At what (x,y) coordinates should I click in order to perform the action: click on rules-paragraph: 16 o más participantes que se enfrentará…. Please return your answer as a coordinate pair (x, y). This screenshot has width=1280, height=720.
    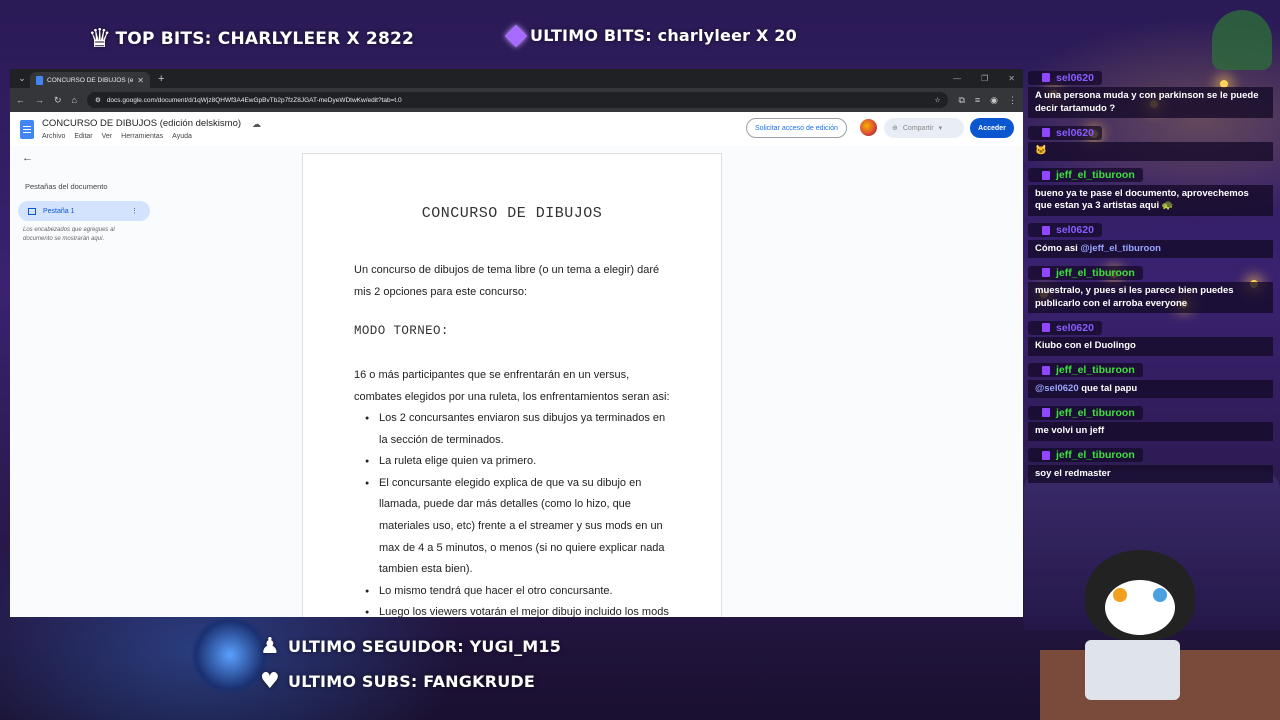
    Looking at the image, I should click on (514, 386).